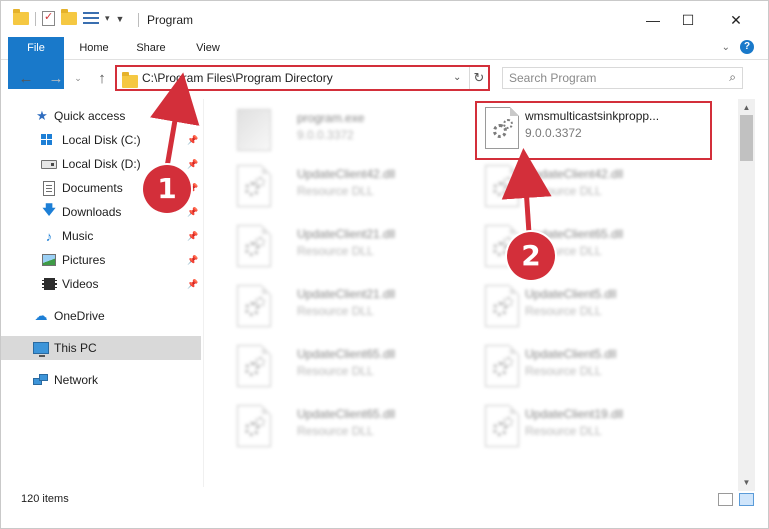 Image resolution: width=769 pixels, height=529 pixels. What do you see at coordinates (94, 48) in the screenshot?
I see `tab-home: Home` at bounding box center [94, 48].